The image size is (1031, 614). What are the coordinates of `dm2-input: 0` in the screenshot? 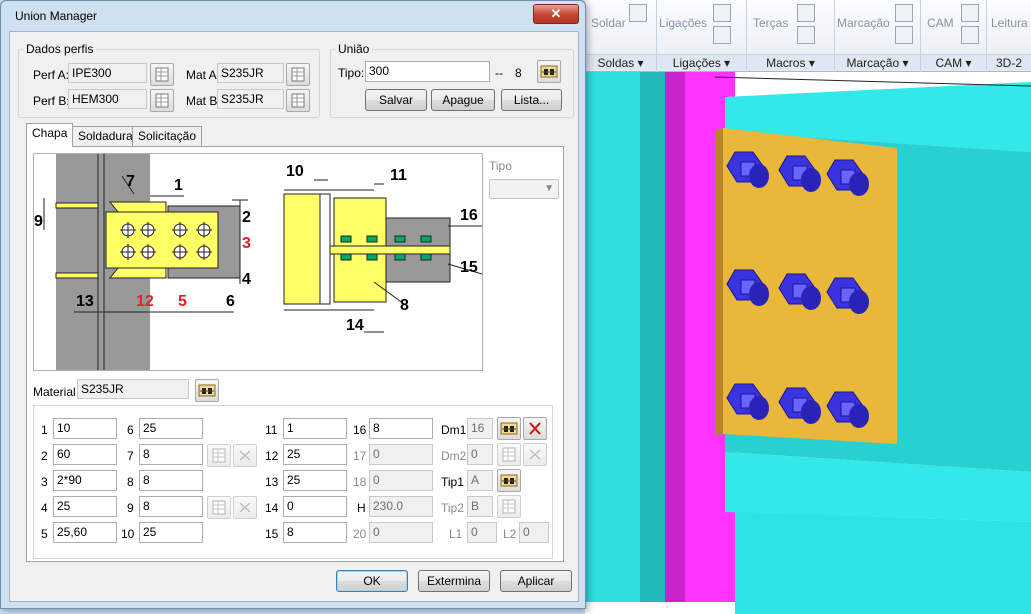 It's located at (480, 454).